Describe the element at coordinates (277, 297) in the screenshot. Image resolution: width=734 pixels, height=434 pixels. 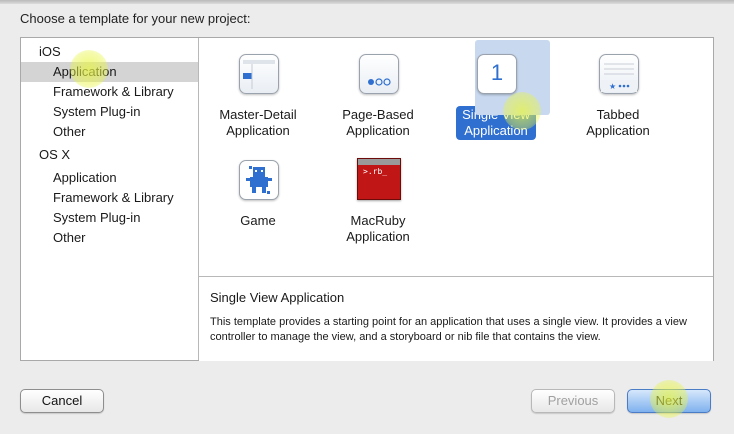
I see `description-title: Single View Application` at that location.